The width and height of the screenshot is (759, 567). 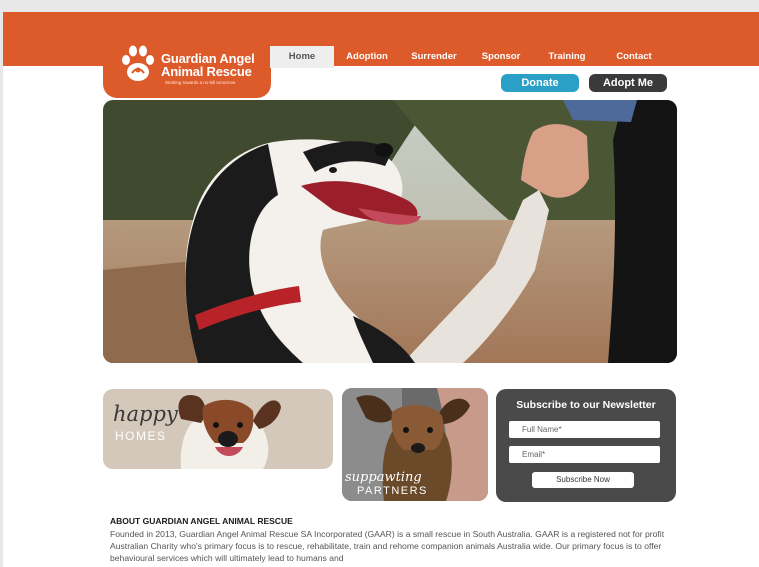 I want to click on suppawting-script-text: suppawting, so click(x=383, y=477).